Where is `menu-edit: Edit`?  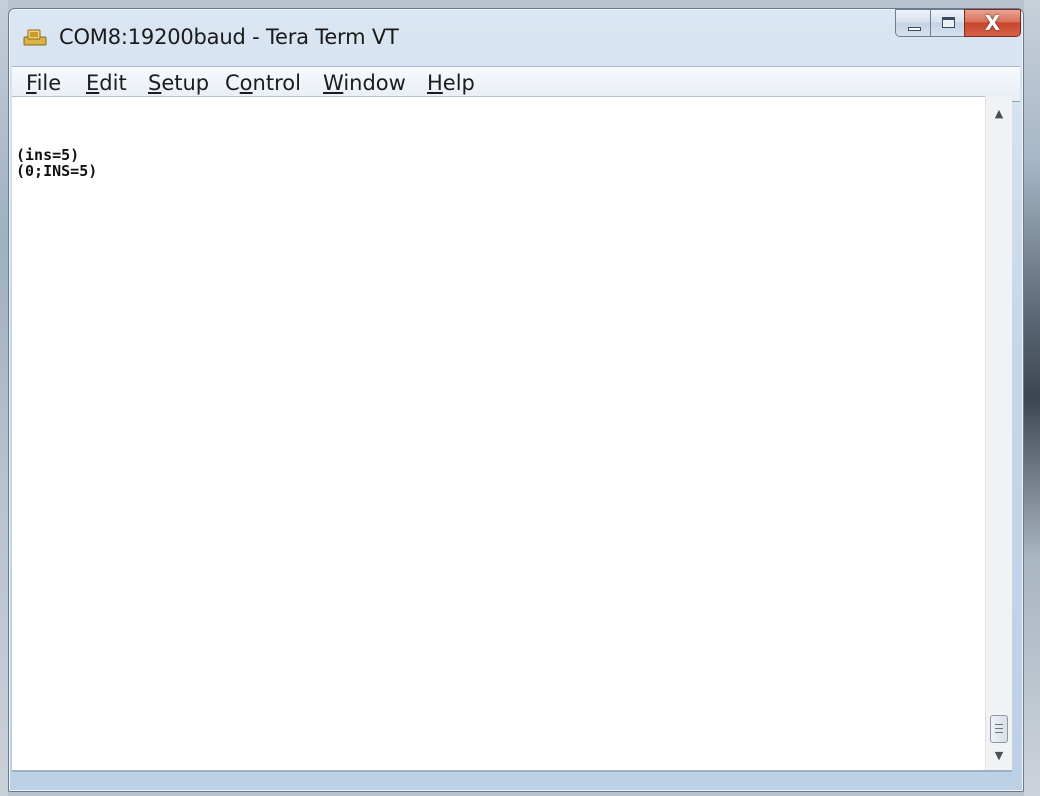
menu-edit: Edit is located at coordinates (106, 83).